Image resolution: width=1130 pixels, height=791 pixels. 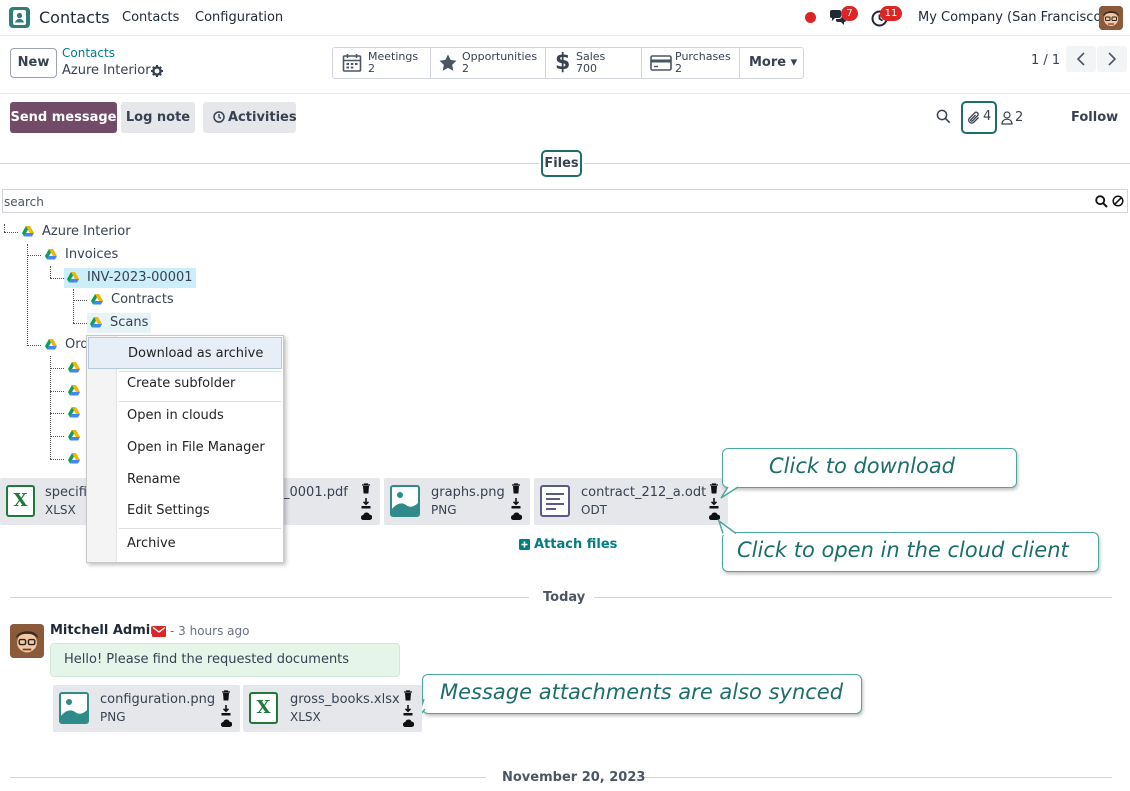 What do you see at coordinates (158, 117) in the screenshot?
I see `log-note-button: Log note` at bounding box center [158, 117].